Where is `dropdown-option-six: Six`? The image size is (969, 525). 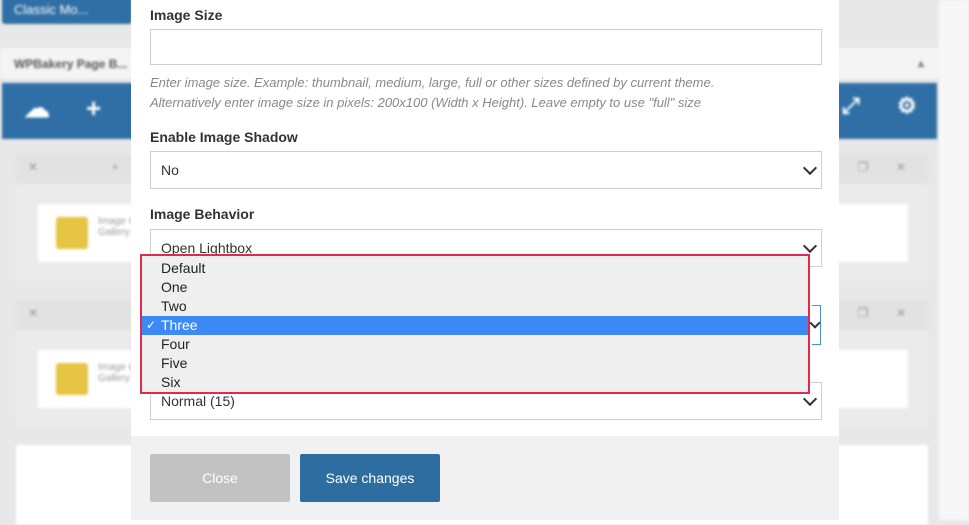
dropdown-option-six: Six is located at coordinates (475, 382).